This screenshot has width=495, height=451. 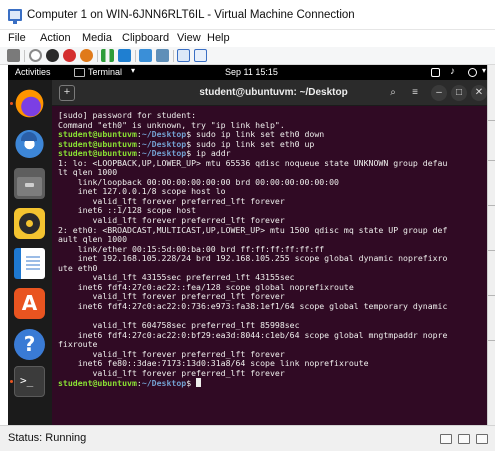 What do you see at coordinates (218, 38) in the screenshot?
I see `menu-help: Help` at bounding box center [218, 38].